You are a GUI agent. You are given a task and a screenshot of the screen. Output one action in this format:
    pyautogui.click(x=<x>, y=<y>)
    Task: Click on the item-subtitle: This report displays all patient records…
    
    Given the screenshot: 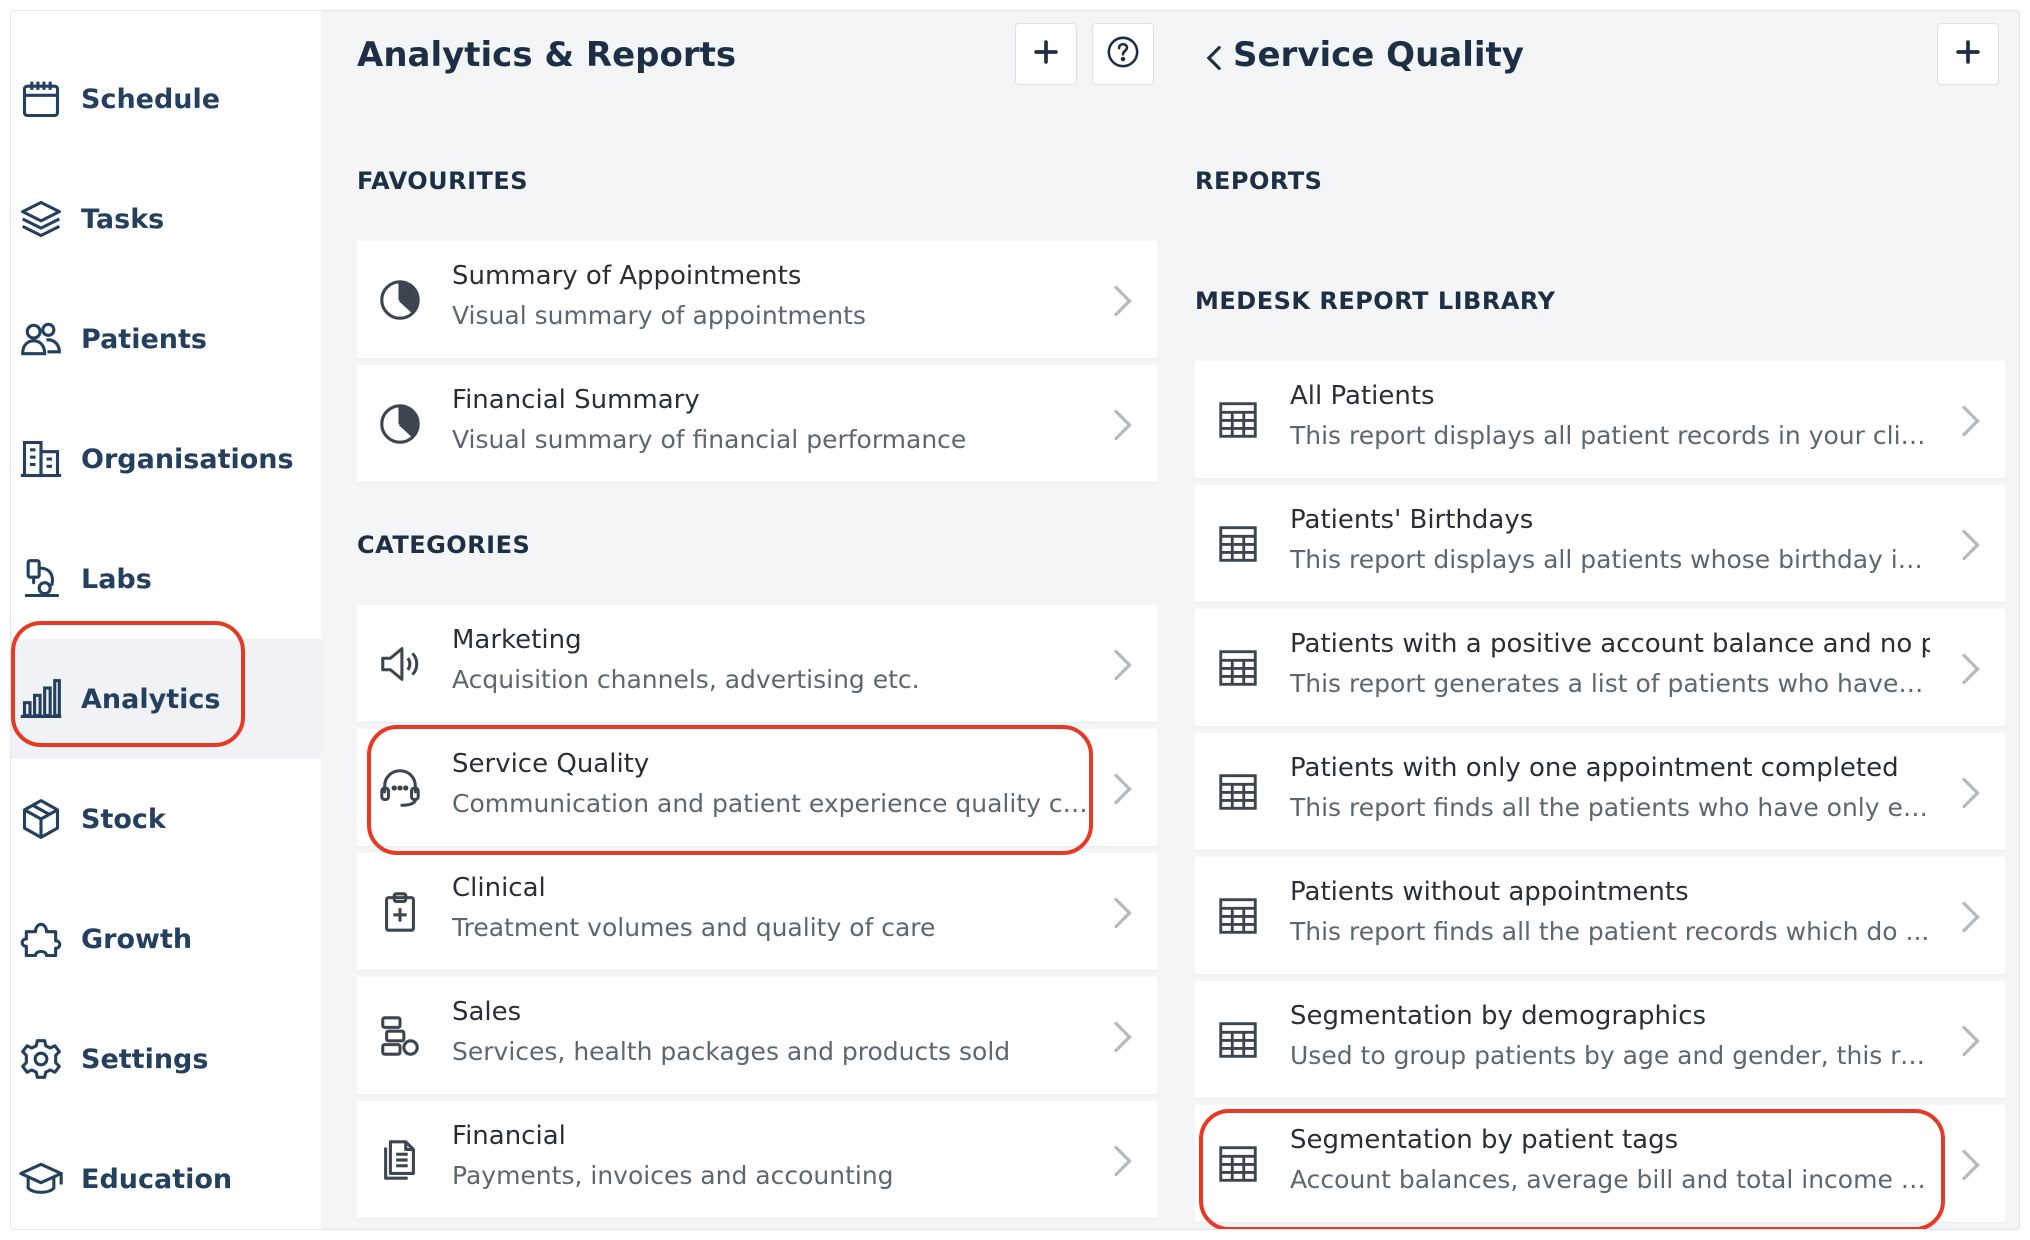 What is the action you would take?
    pyautogui.click(x=1610, y=435)
    